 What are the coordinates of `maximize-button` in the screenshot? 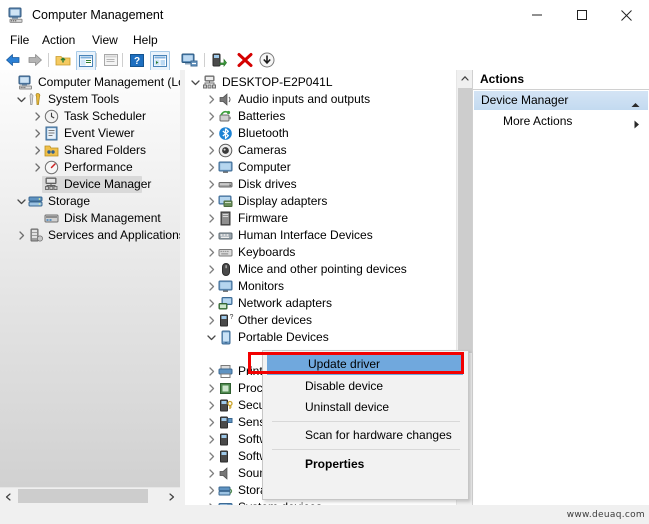 It's located at (581, 15).